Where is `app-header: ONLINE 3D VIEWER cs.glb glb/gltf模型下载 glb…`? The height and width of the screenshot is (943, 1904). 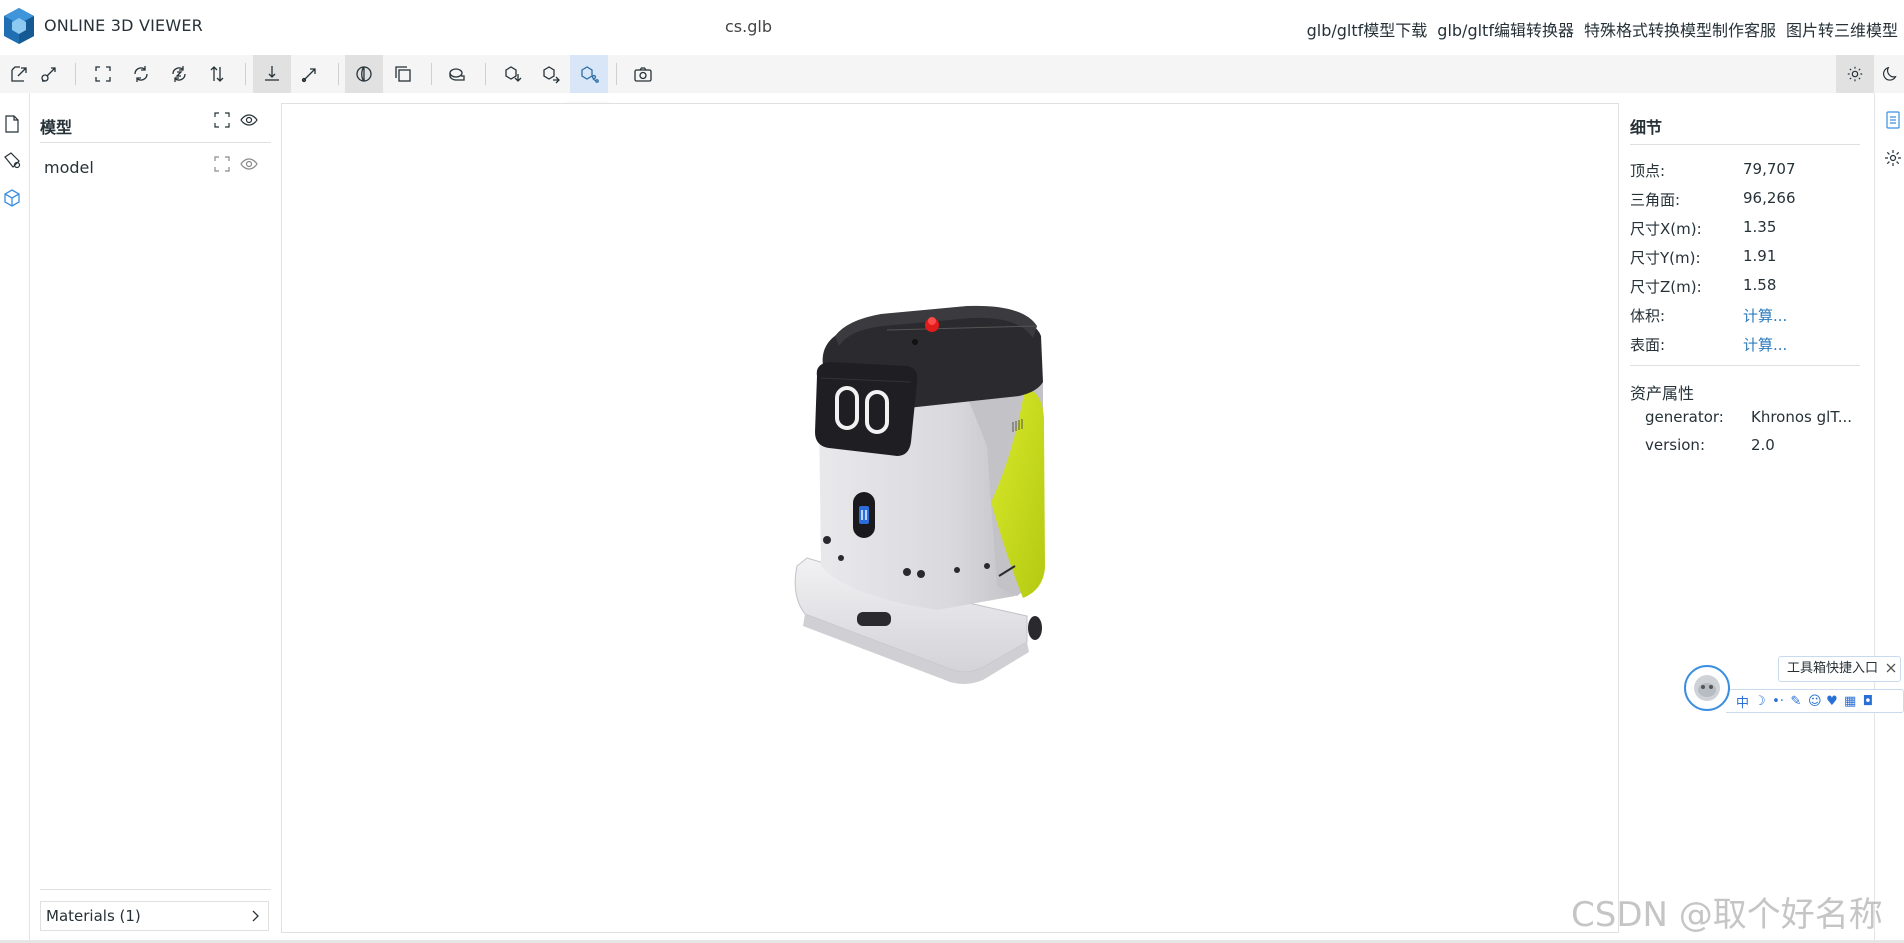 app-header: ONLINE 3D VIEWER cs.glb glb/gltf模型下载 glb… is located at coordinates (952, 27).